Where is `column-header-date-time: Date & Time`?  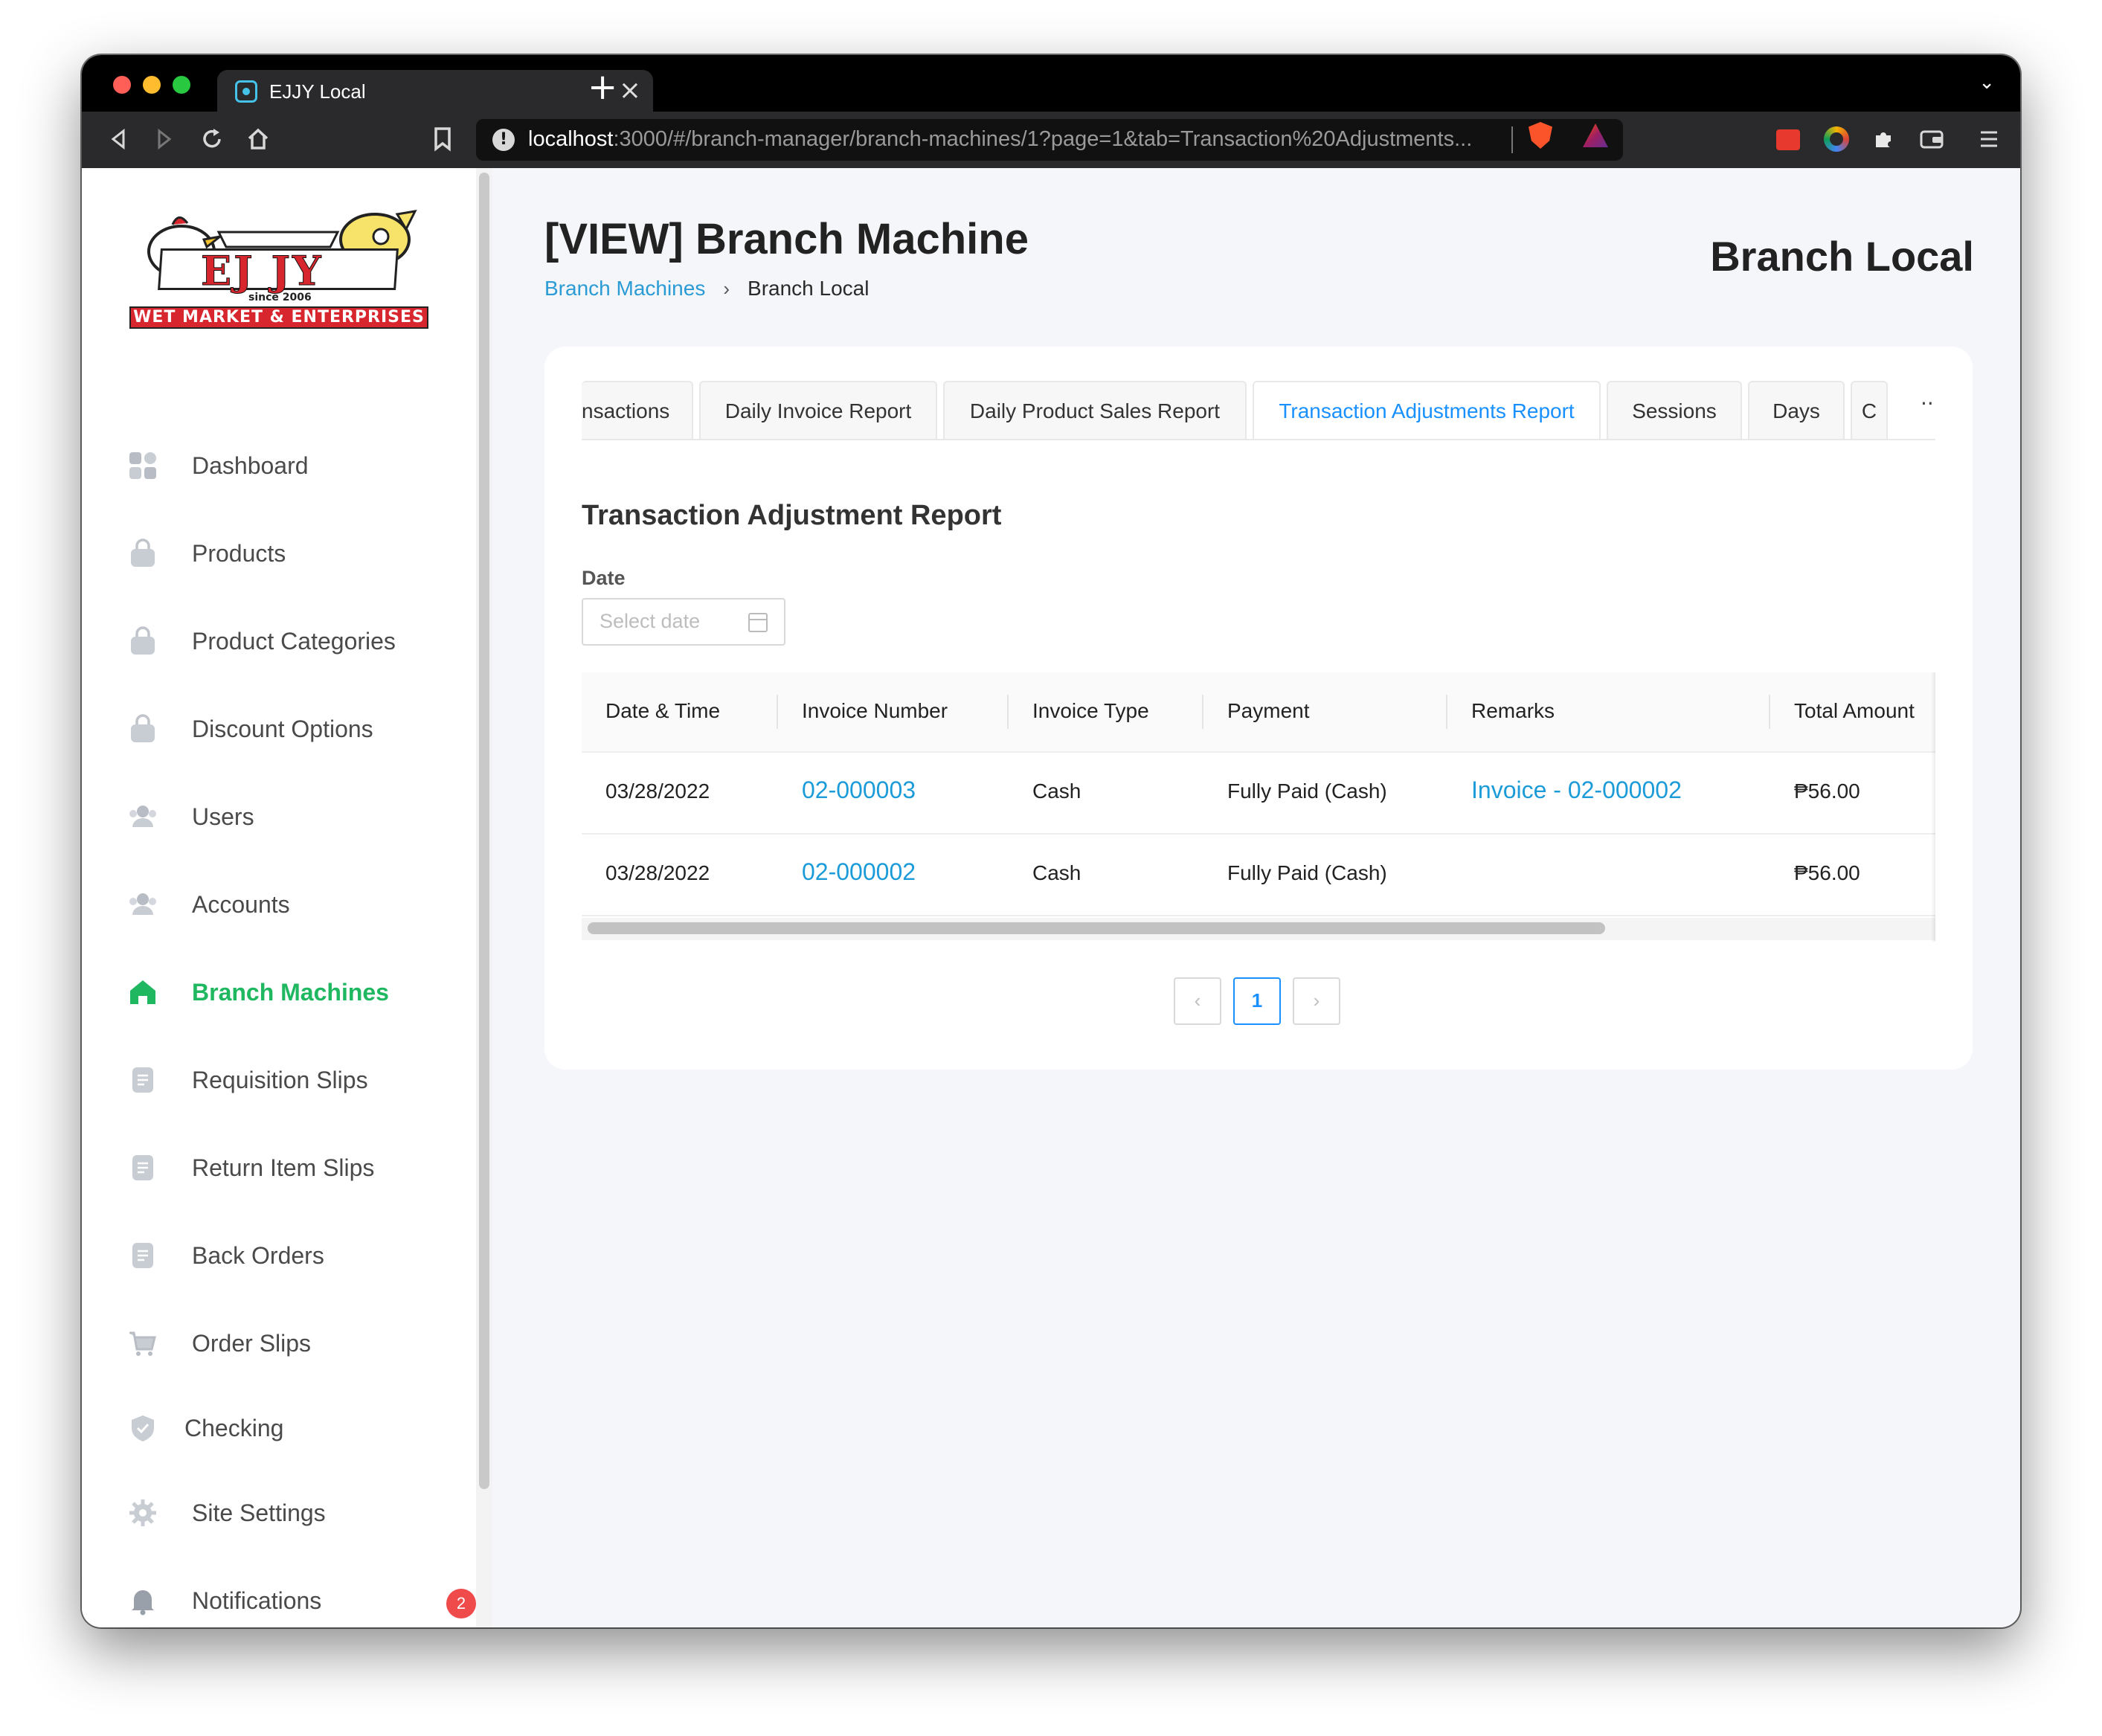 column-header-date-time: Date & Time is located at coordinates (662, 711).